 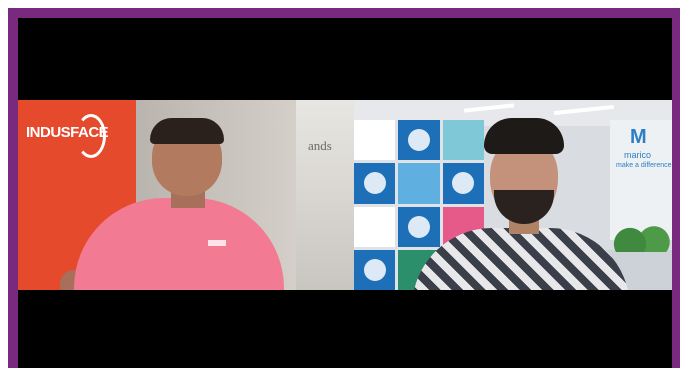 What do you see at coordinates (91, 136) in the screenshot?
I see `logo-ring-icon` at bounding box center [91, 136].